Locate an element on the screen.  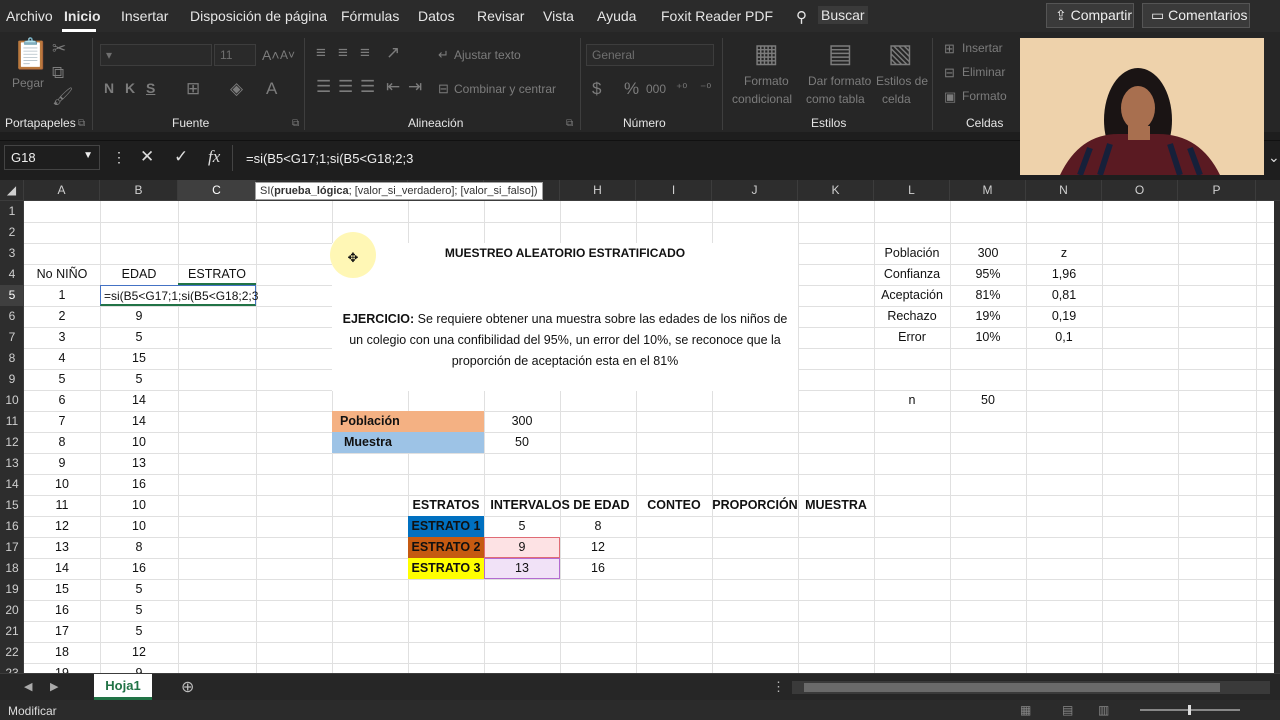
insert-button: Insertar is located at coordinates (982, 48).